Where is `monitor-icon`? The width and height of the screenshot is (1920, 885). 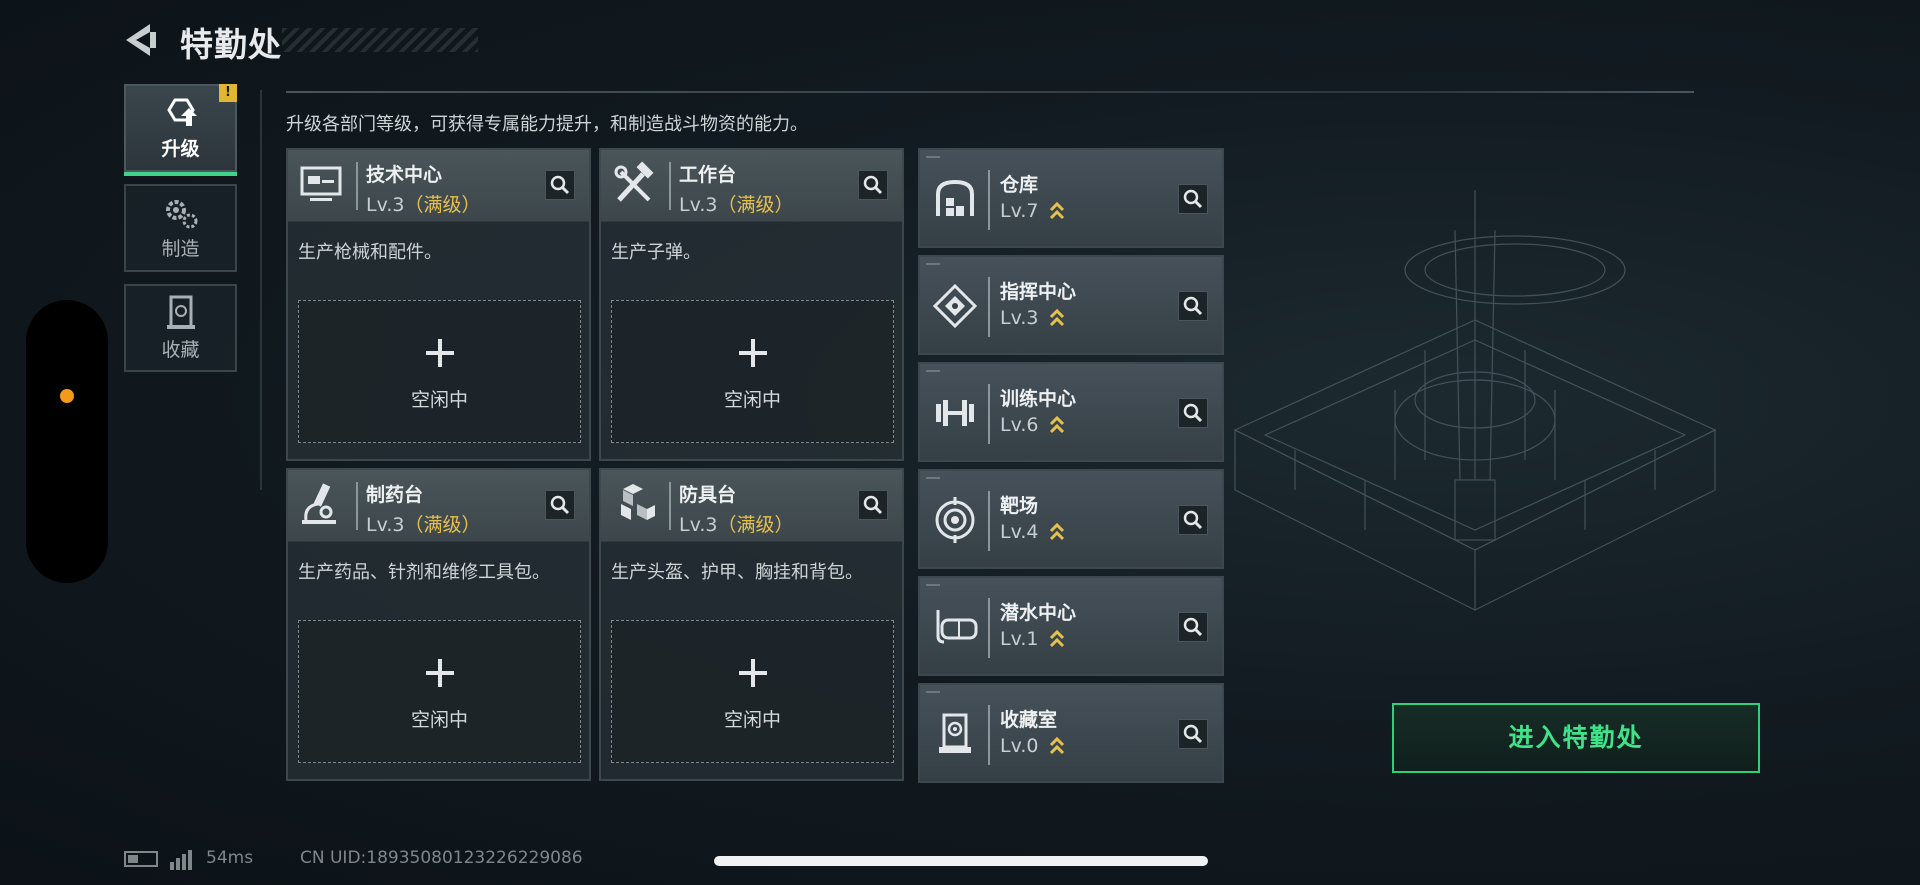 monitor-icon is located at coordinates (321, 183).